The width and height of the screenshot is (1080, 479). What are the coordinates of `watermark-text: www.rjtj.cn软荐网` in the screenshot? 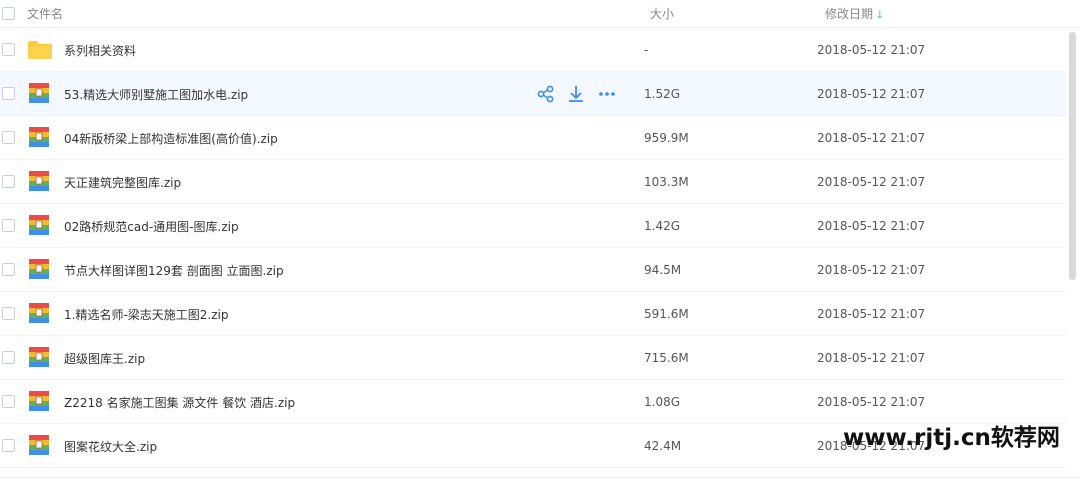 It's located at (951, 438).